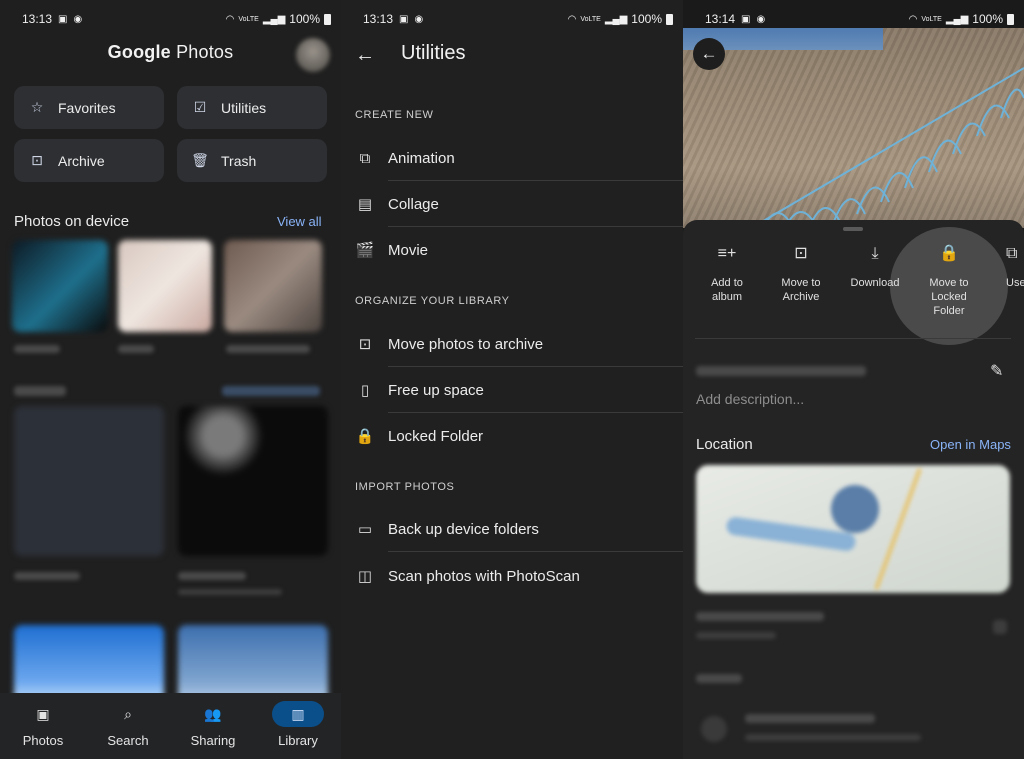 Image resolution: width=1024 pixels, height=759 pixels. What do you see at coordinates (719, 678) in the screenshot?
I see `blurred-details-heading` at bounding box center [719, 678].